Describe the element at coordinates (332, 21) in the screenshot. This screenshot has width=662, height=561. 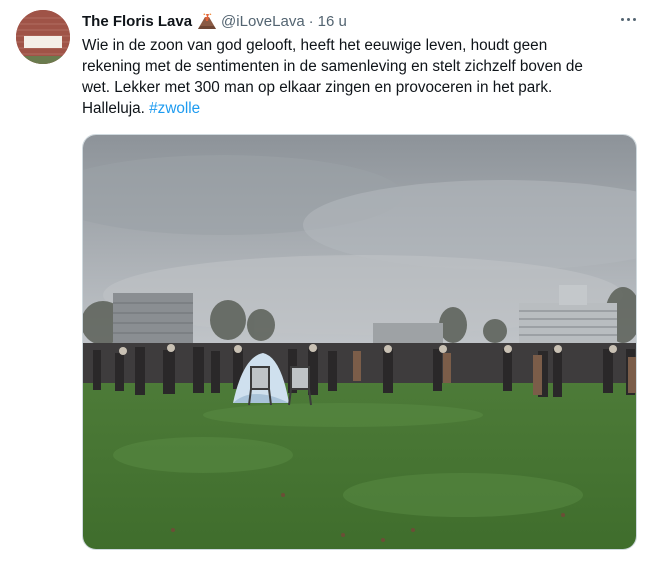
I see `timestamp: 16 u` at that location.